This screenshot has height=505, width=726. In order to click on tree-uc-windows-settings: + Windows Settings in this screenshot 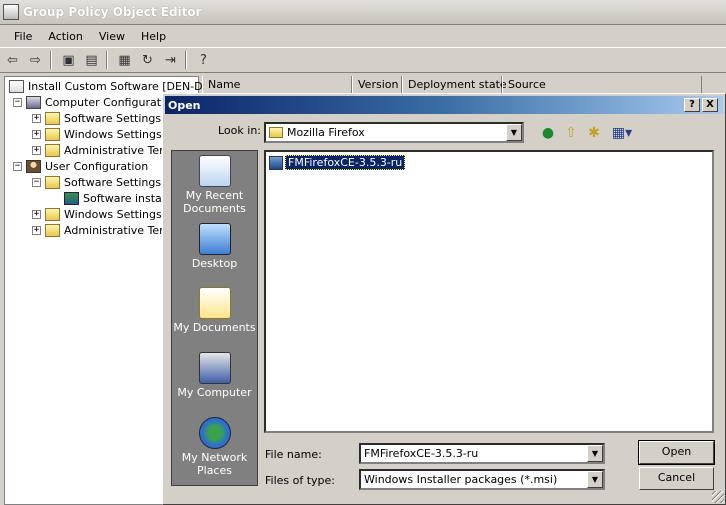, I will do `click(97, 214)`.